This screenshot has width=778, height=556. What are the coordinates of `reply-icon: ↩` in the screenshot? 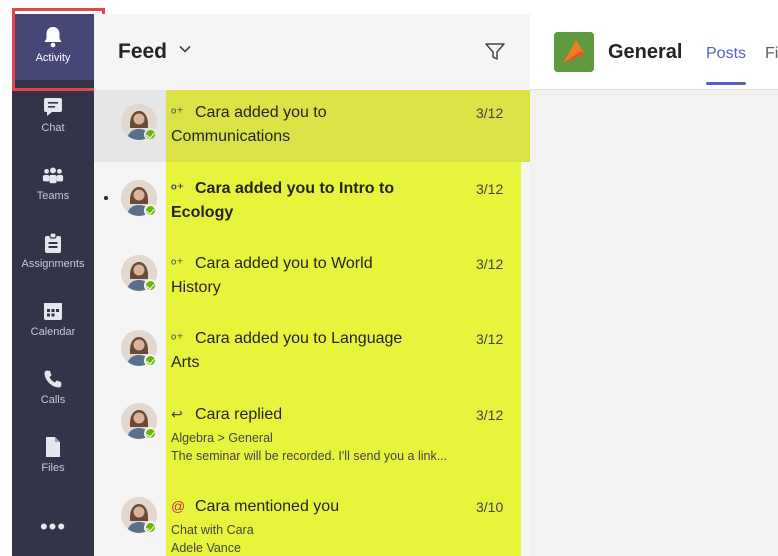 It's located at (177, 414).